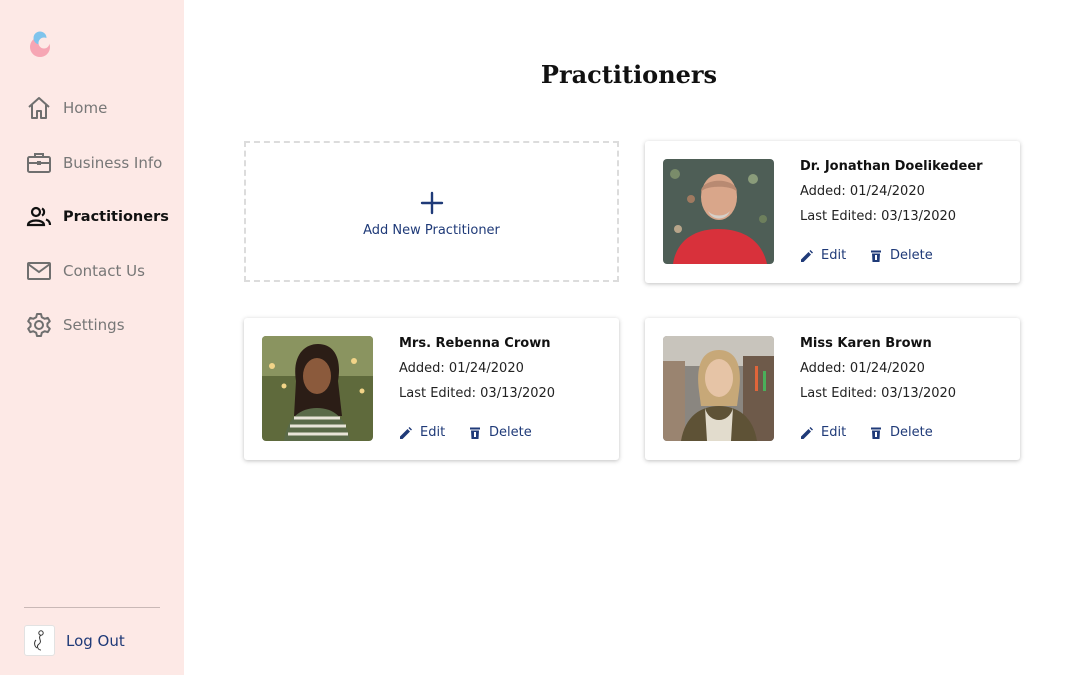  I want to click on sidebar-item-contact-us: Contact Us, so click(85, 271).